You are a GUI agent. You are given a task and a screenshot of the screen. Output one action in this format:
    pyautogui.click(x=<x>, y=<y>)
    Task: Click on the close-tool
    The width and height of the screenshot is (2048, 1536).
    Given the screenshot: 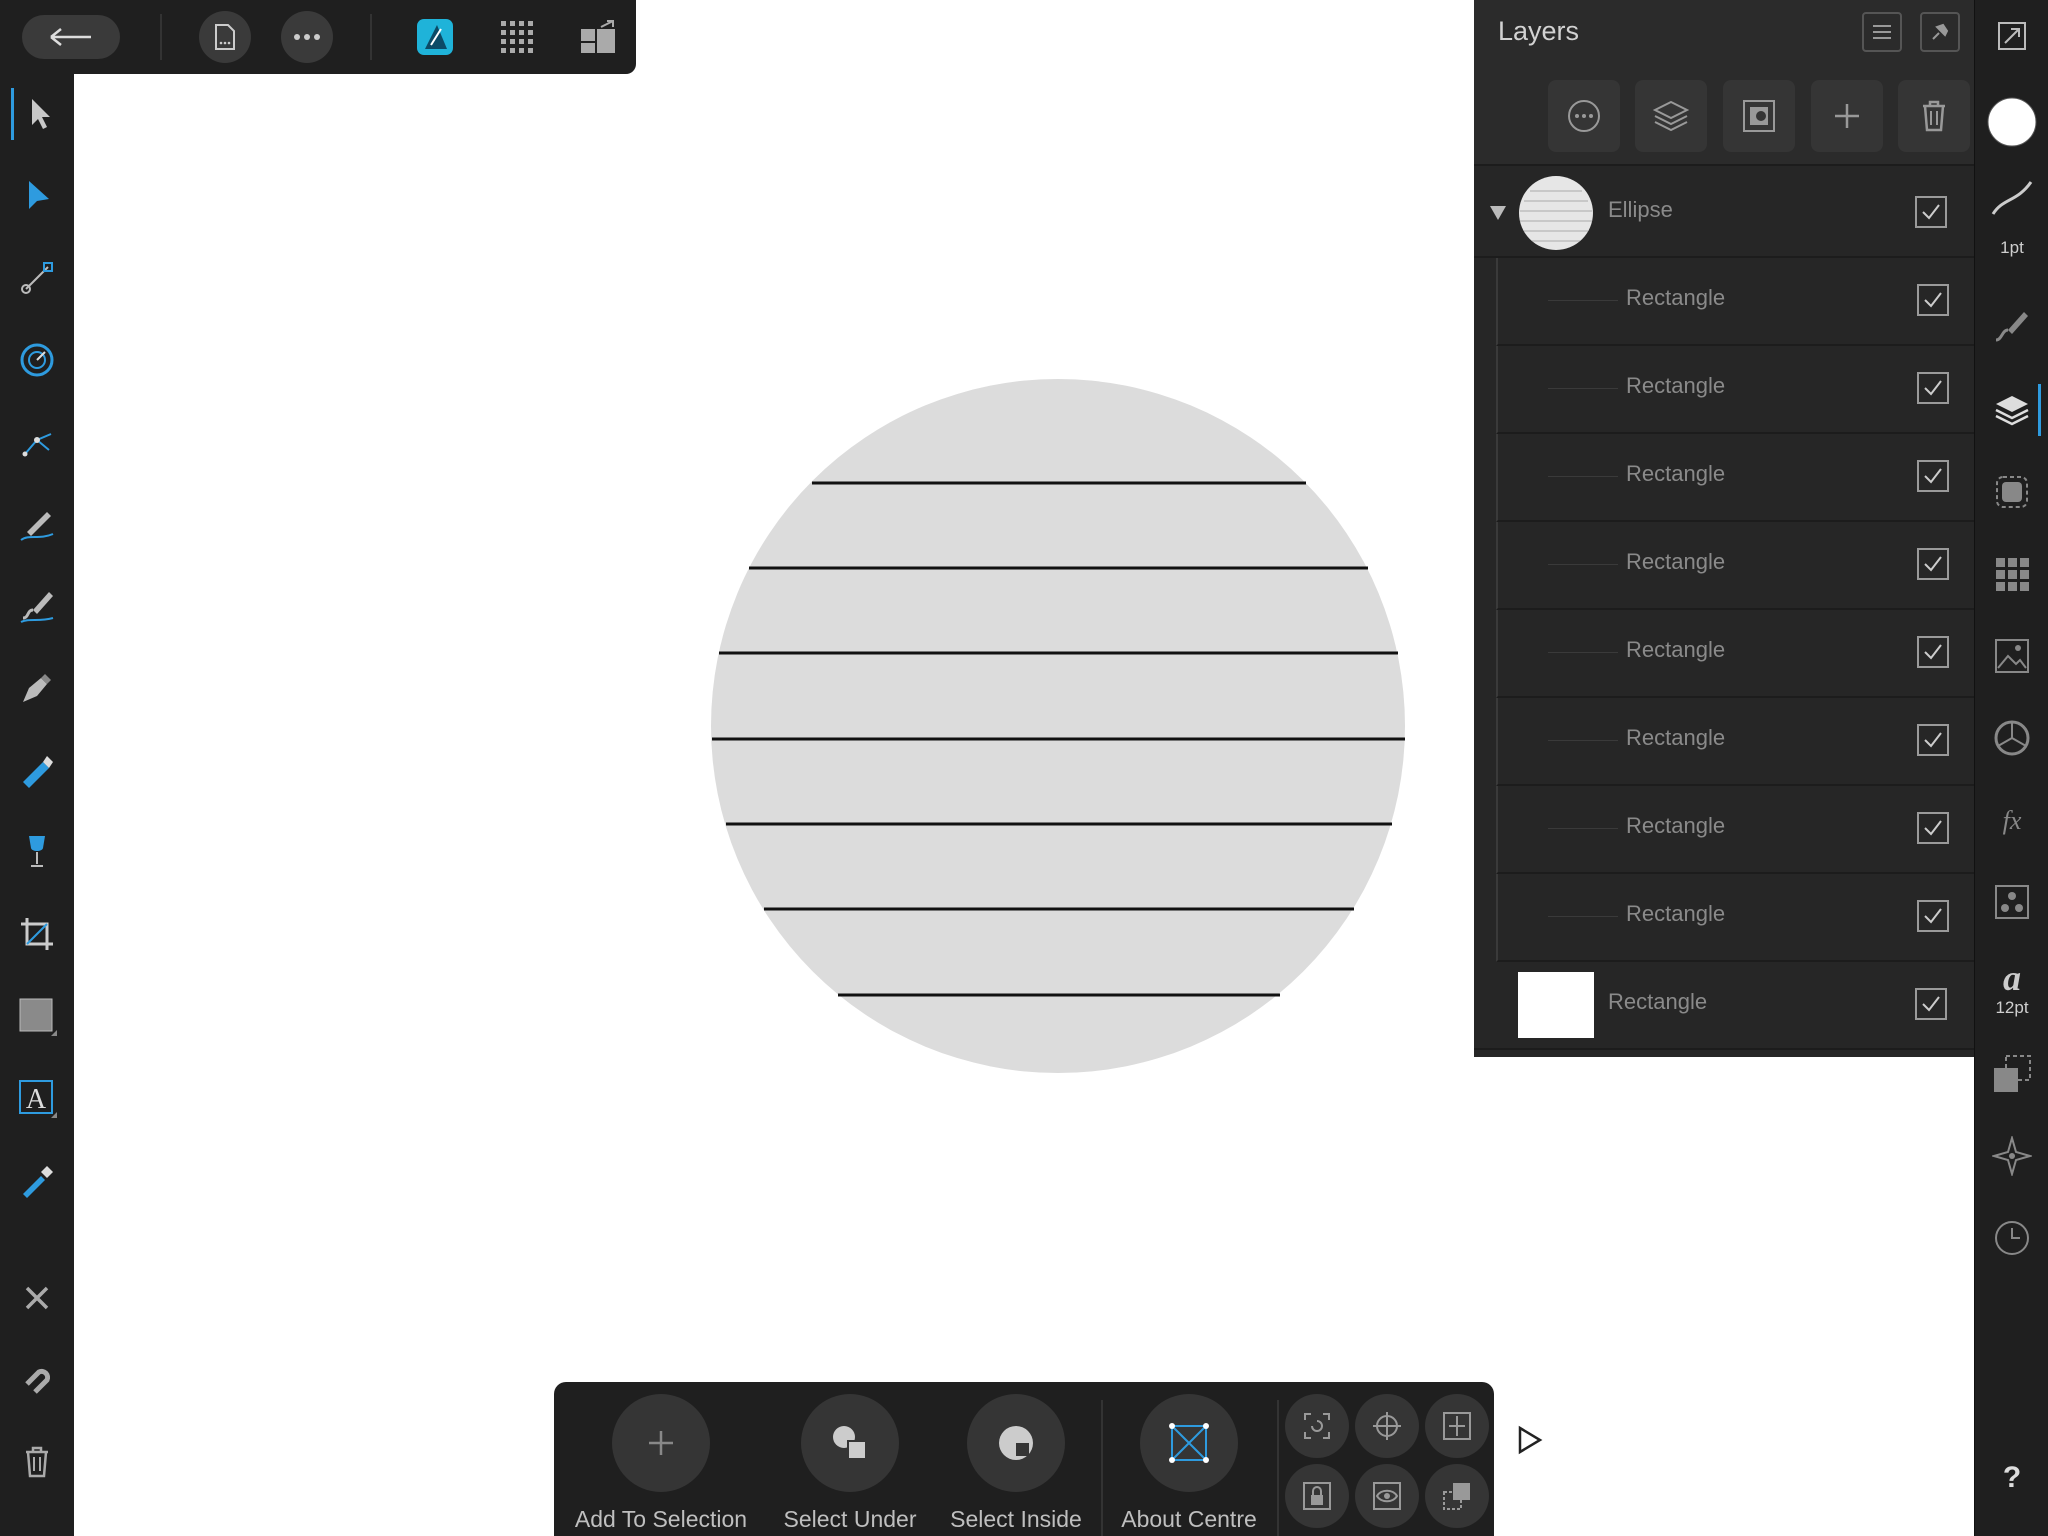 What is the action you would take?
    pyautogui.click(x=37, y=1298)
    